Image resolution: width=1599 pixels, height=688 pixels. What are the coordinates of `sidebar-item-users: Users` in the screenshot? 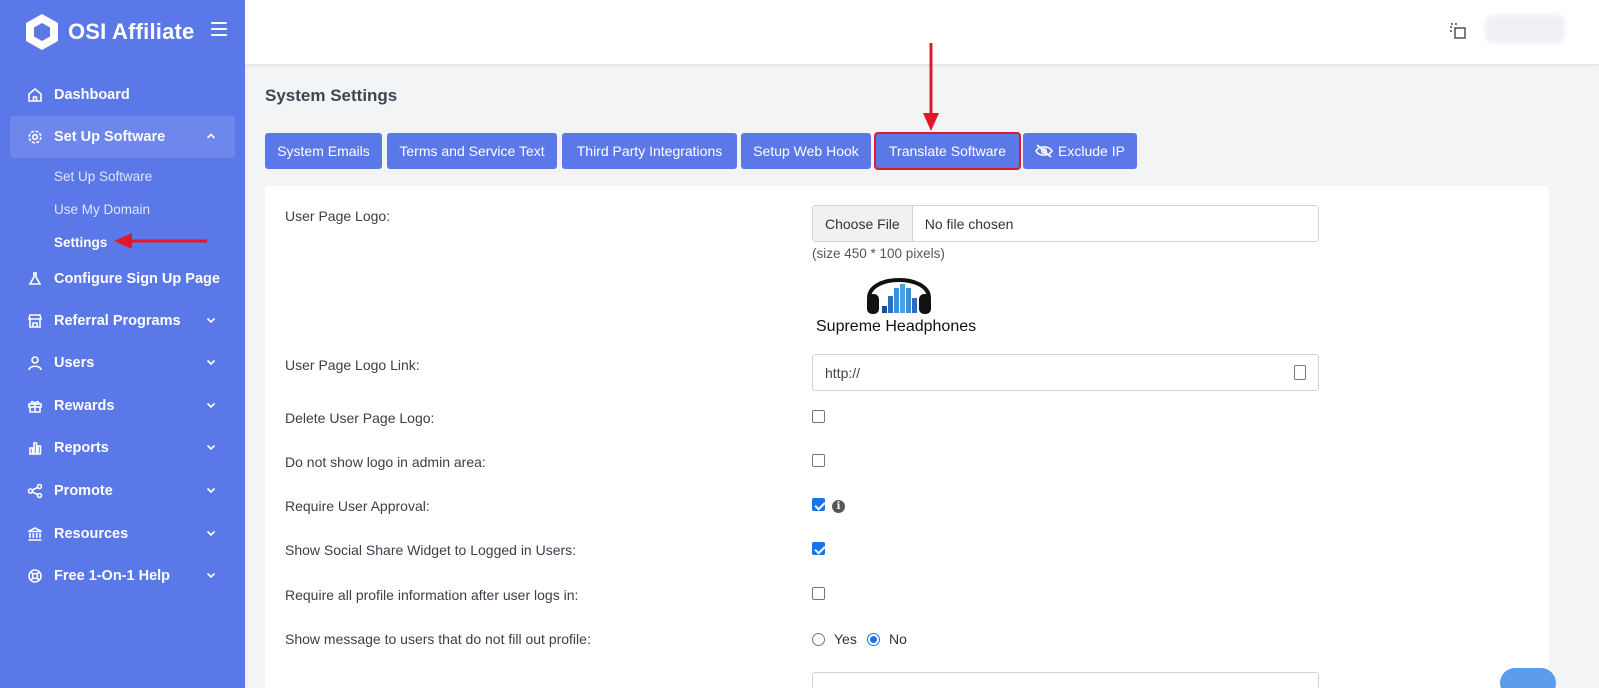 It's located at (122, 363).